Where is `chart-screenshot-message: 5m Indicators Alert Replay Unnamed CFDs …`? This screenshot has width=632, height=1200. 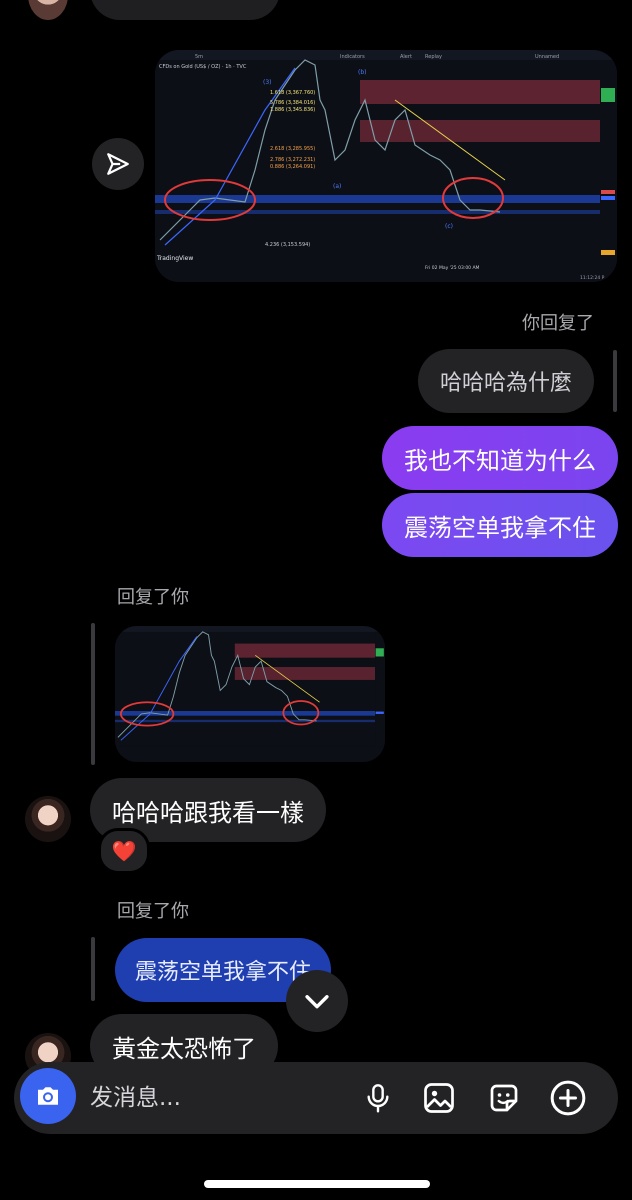
chart-screenshot-message: 5m Indicators Alert Replay Unnamed CFDs … is located at coordinates (386, 166).